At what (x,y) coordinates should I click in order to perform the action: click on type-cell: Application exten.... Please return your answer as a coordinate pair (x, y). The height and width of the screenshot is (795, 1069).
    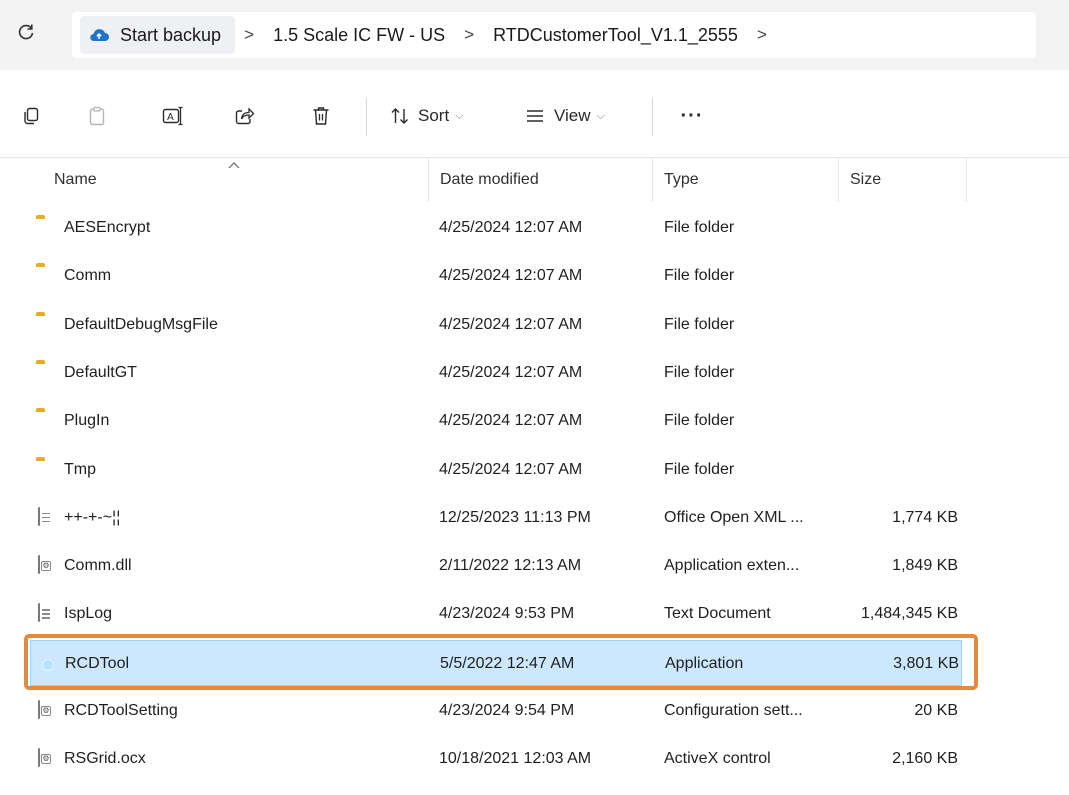
    Looking at the image, I should click on (732, 566).